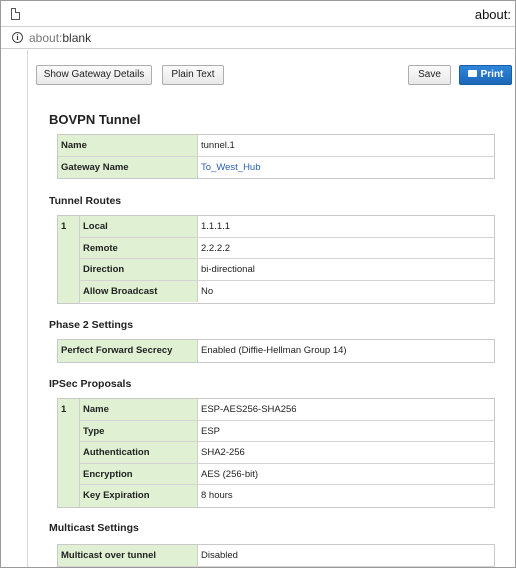 Image resolution: width=516 pixels, height=568 pixels. What do you see at coordinates (472, 73) in the screenshot?
I see `printer-icon` at bounding box center [472, 73].